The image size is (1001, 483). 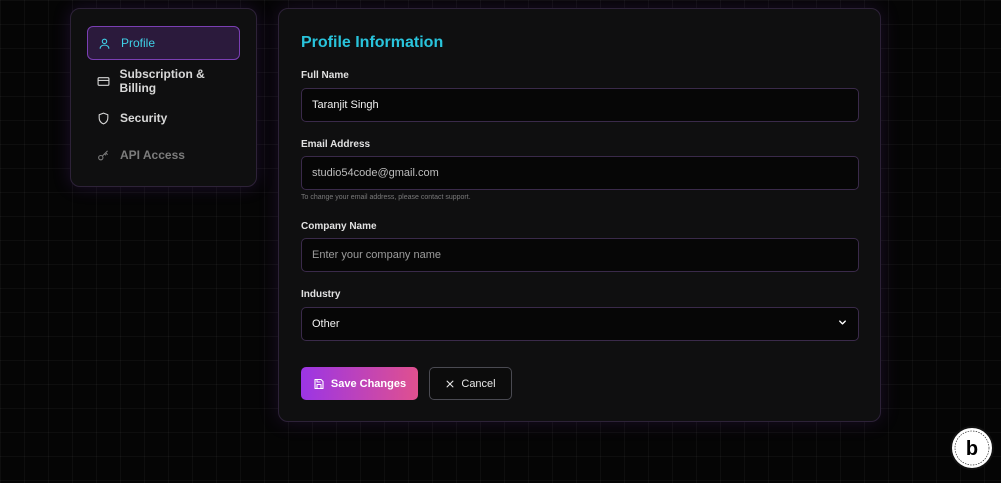 What do you see at coordinates (319, 384) in the screenshot?
I see `save-icon` at bounding box center [319, 384].